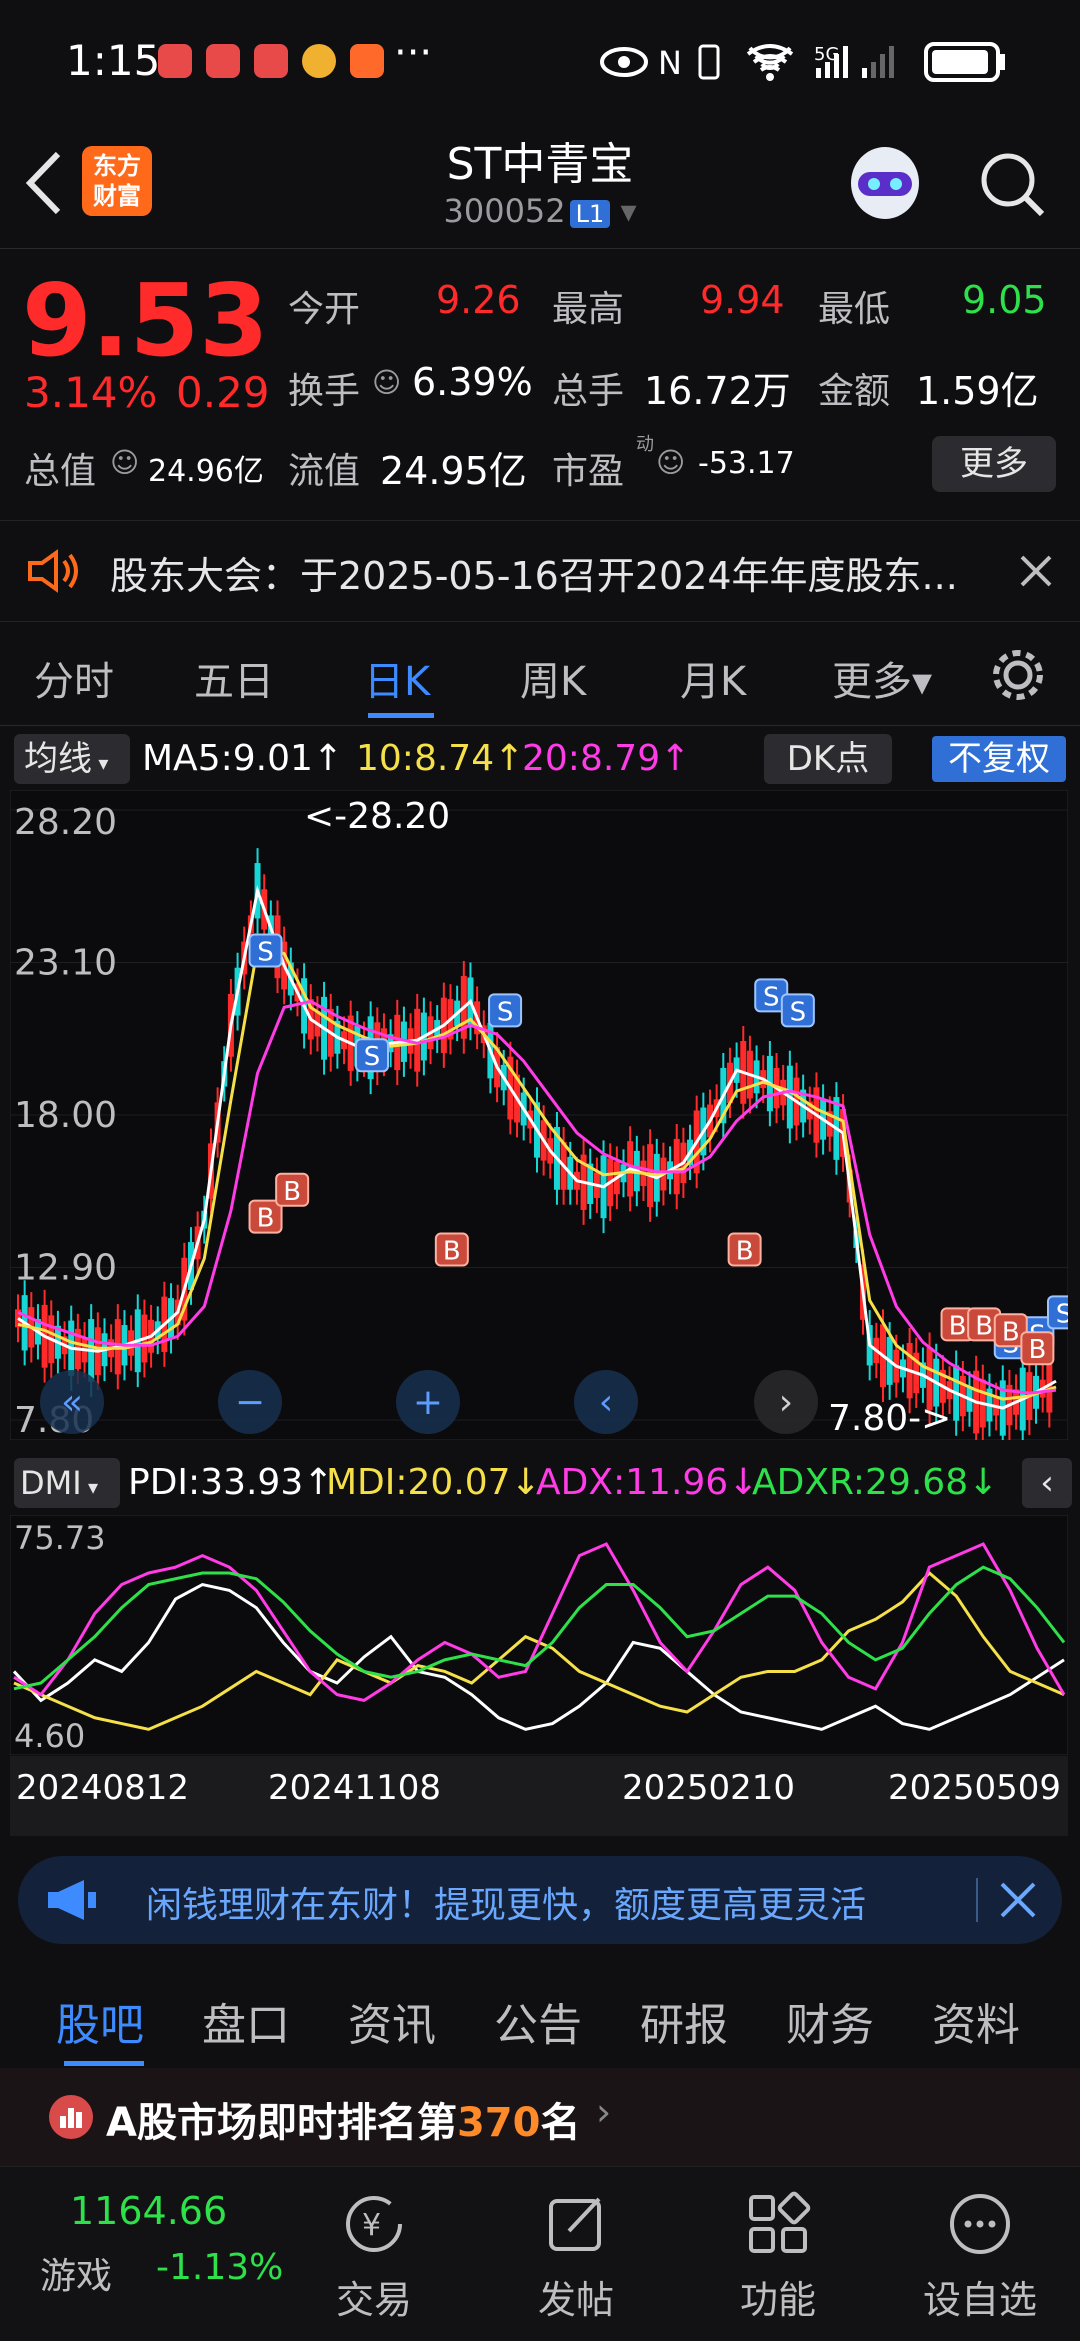 The width and height of the screenshot is (1080, 2341). Describe the element at coordinates (606, 1402) in the screenshot. I see `pan-left-icon: ‹` at that location.